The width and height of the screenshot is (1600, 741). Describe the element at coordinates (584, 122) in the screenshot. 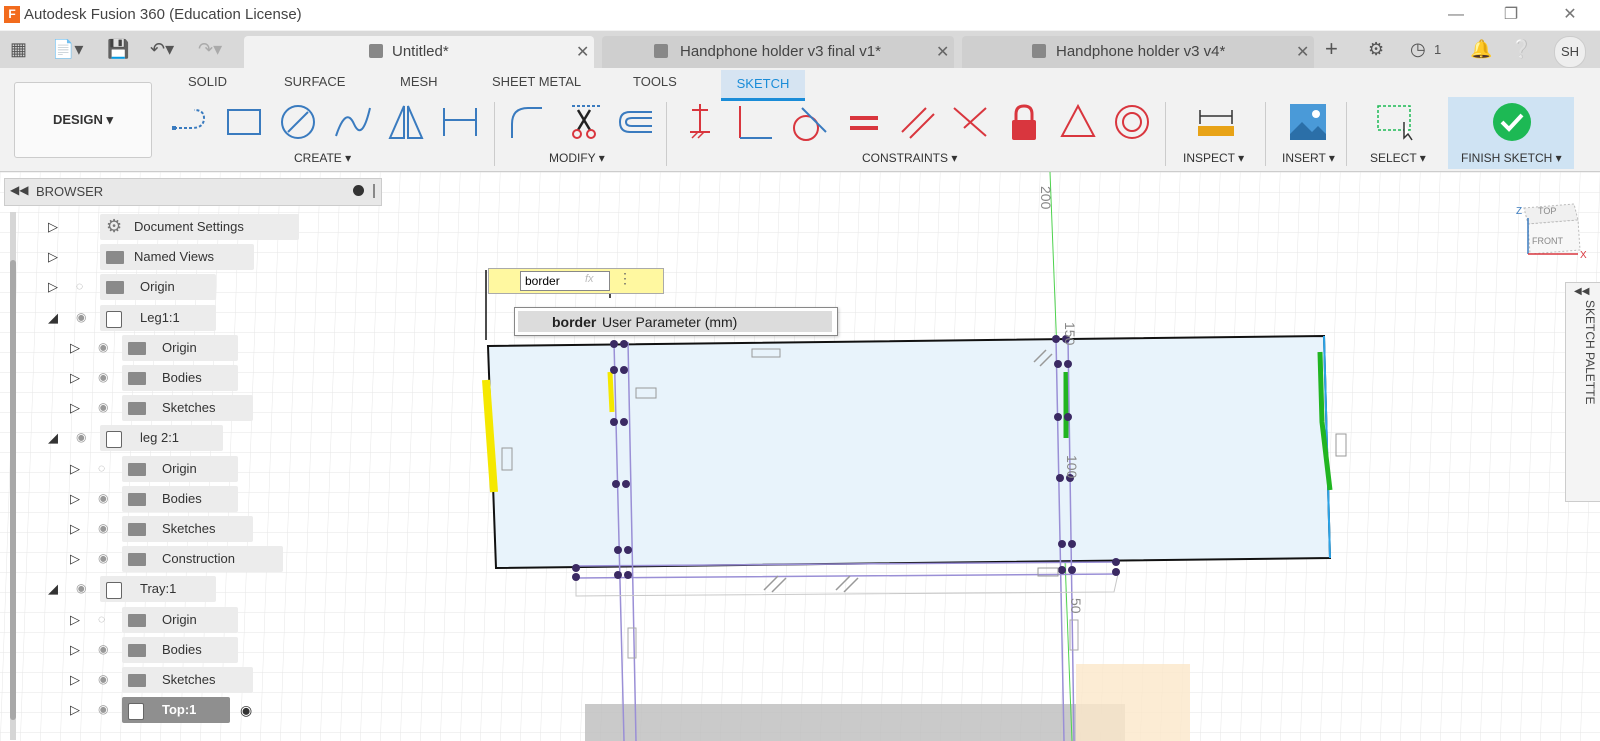

I see `trim-scissors-icon` at that location.